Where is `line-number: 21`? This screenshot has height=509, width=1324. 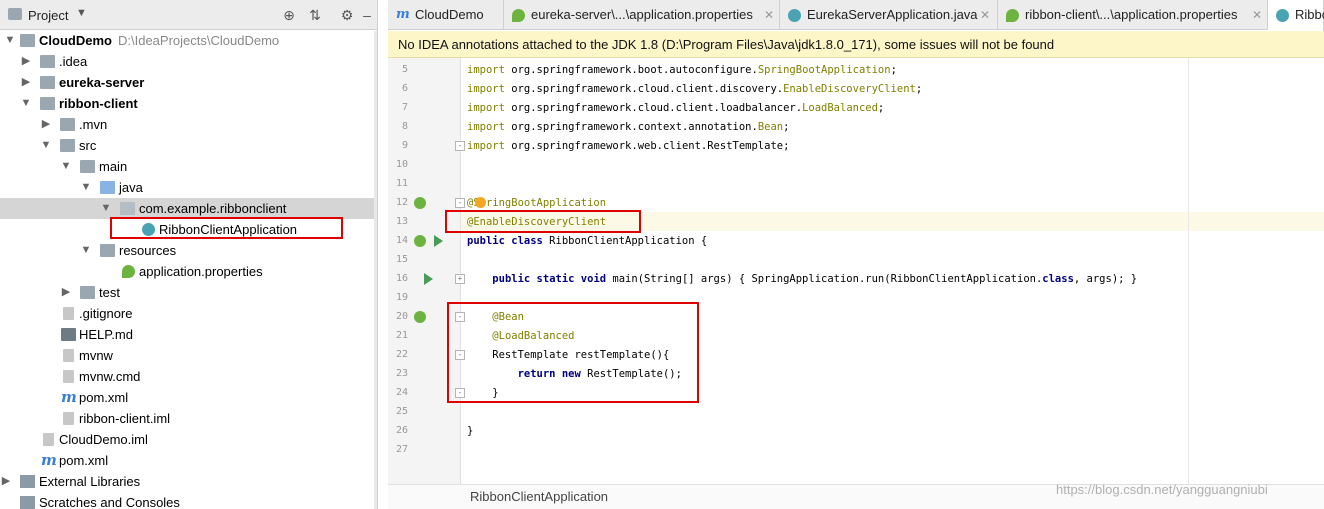
line-number: 21 is located at coordinates (401, 335).